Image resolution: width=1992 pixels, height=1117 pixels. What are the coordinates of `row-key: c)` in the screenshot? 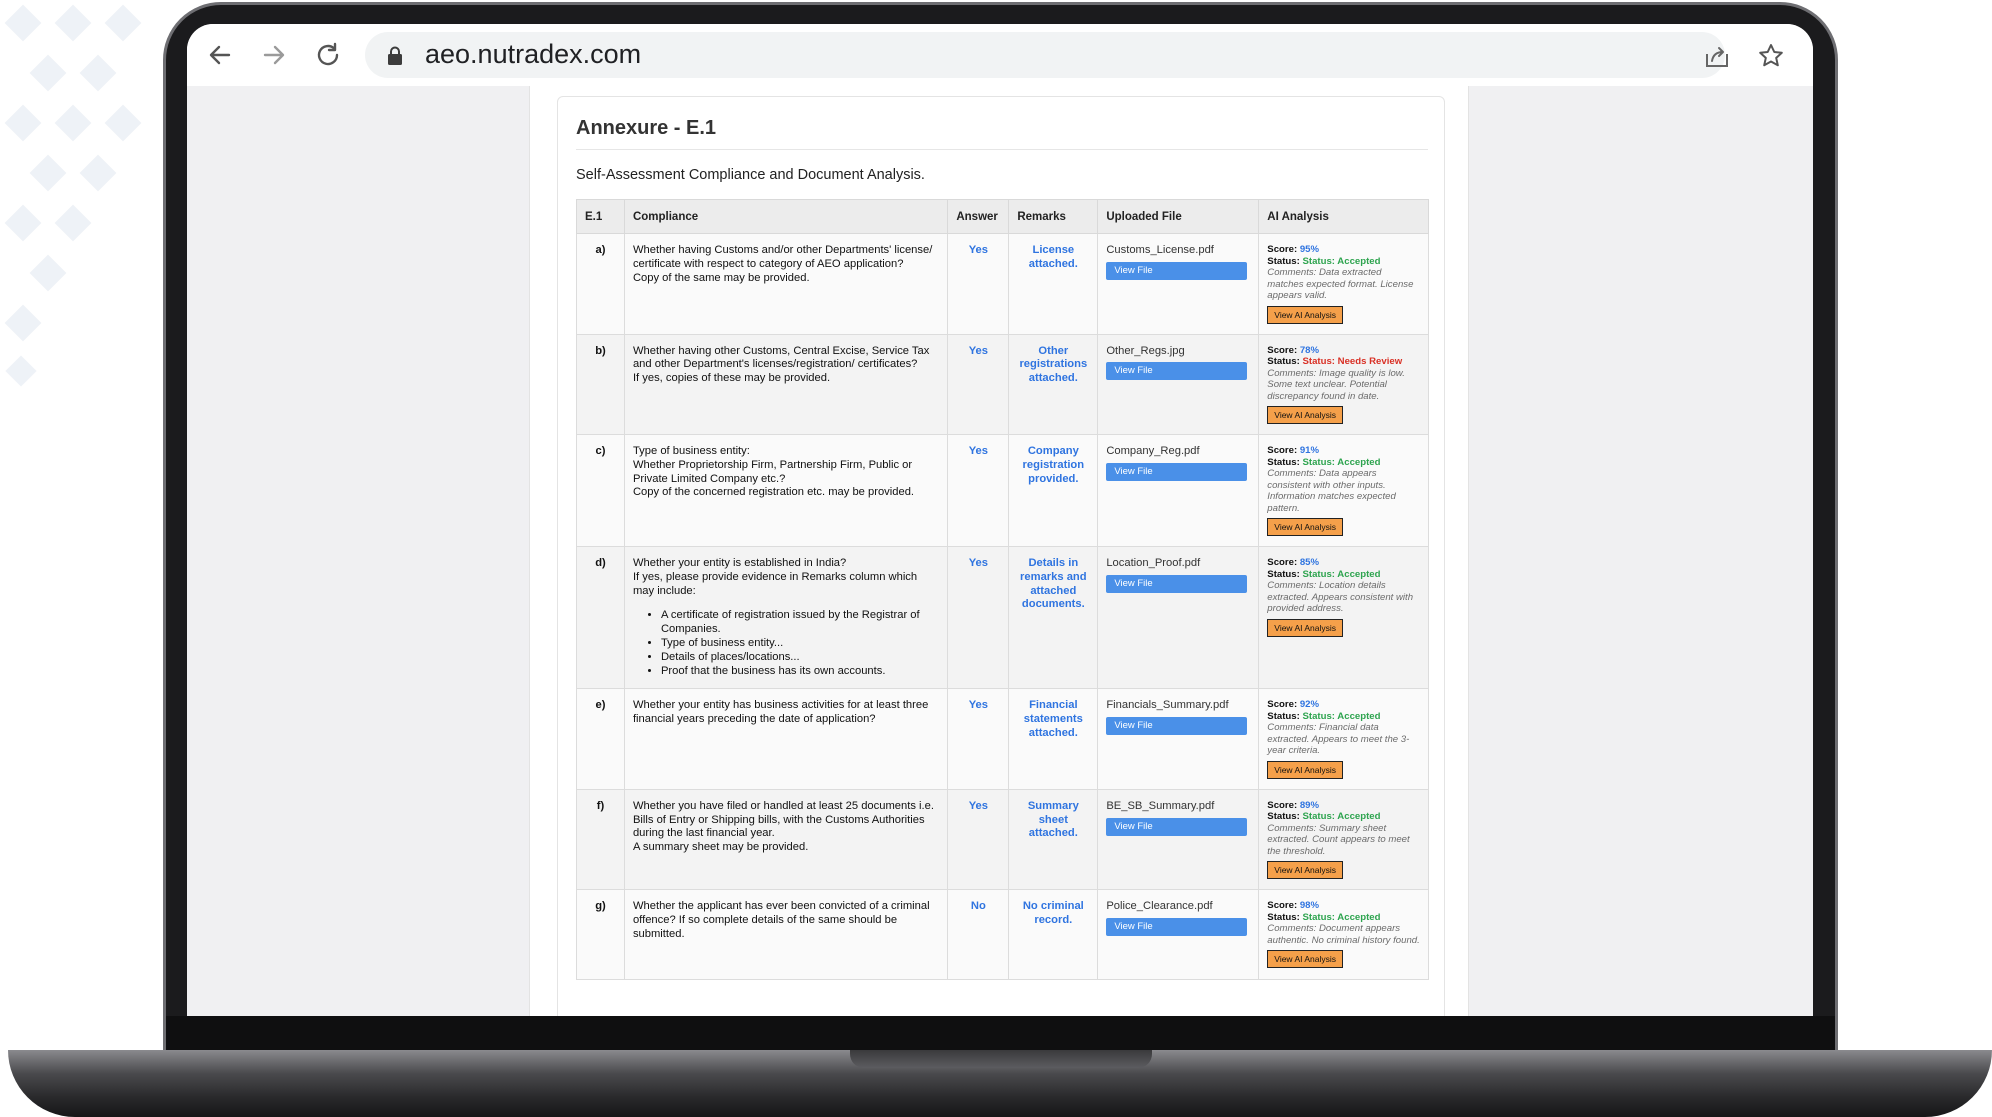 It's located at (600, 490).